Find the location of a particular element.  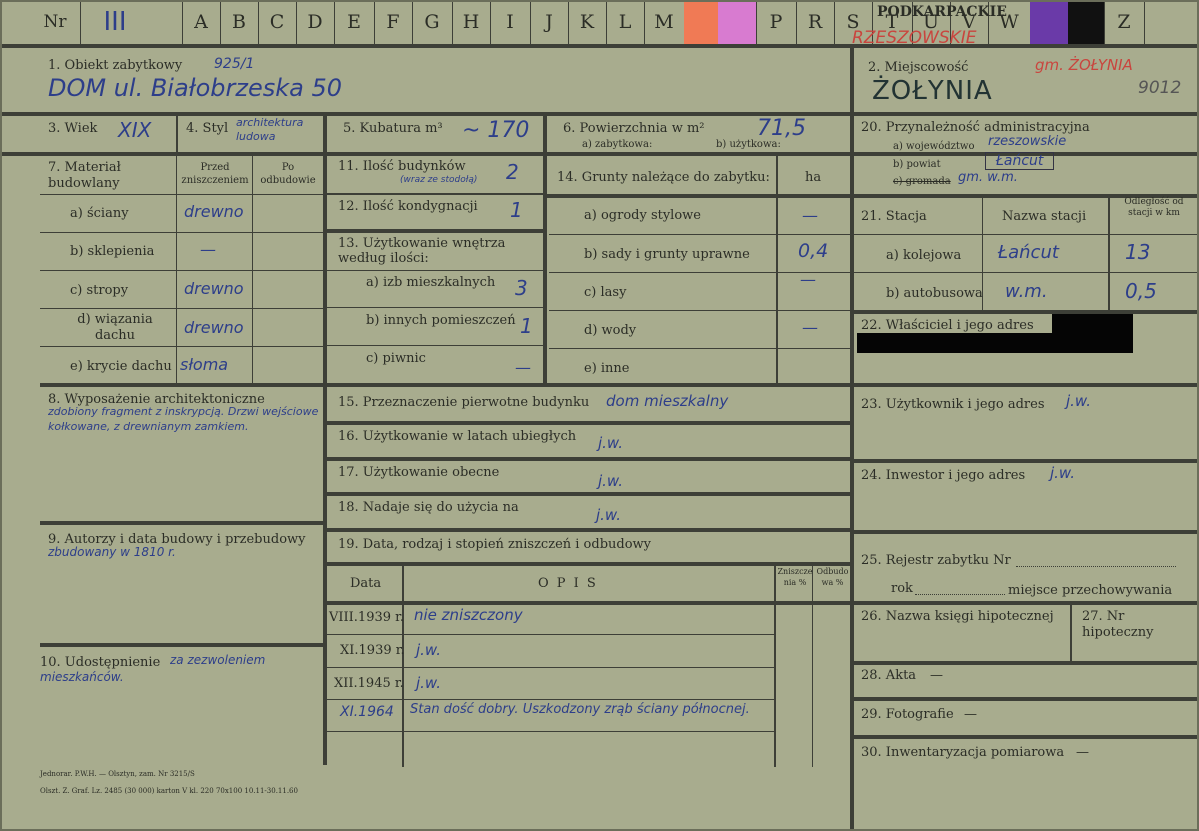

letter-cell-k: K is located at coordinates (587, 22).